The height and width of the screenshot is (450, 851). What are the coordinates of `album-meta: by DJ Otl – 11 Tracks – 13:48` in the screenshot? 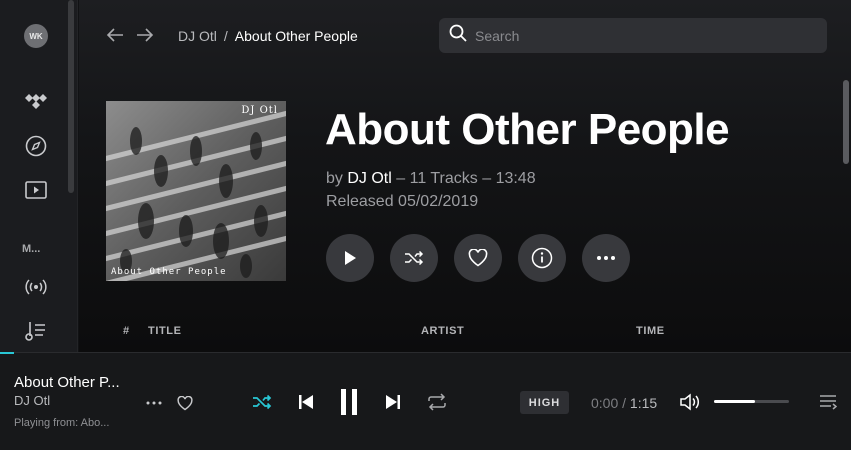 It's located at (431, 179).